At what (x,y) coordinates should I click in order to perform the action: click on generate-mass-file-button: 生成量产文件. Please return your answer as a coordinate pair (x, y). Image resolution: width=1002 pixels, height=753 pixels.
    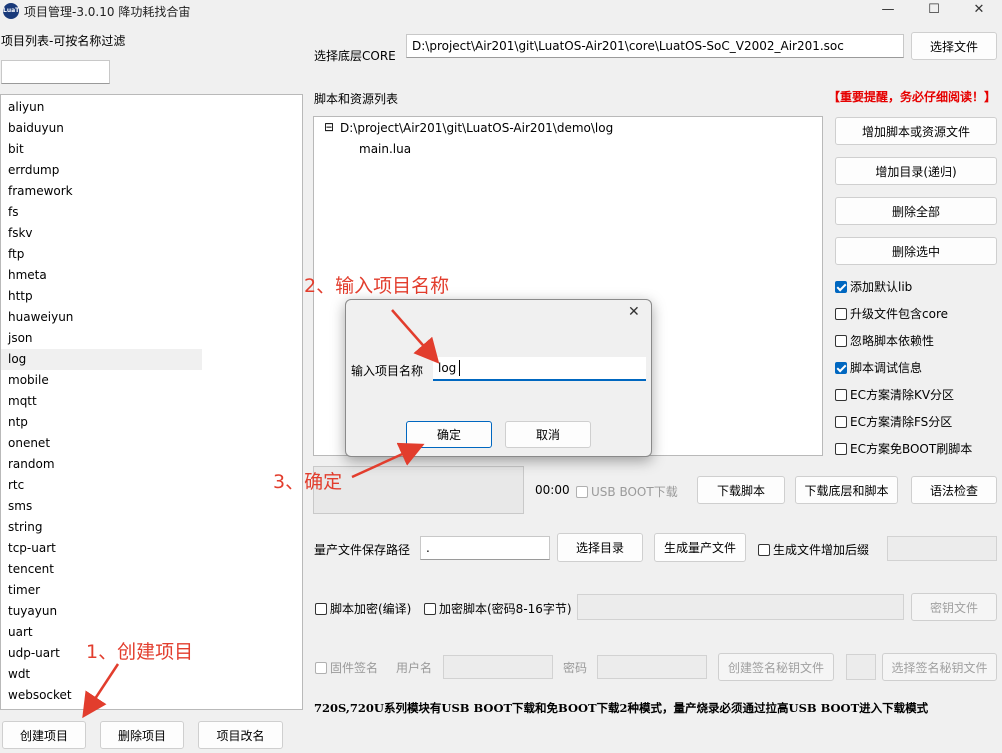
    Looking at the image, I should click on (700, 547).